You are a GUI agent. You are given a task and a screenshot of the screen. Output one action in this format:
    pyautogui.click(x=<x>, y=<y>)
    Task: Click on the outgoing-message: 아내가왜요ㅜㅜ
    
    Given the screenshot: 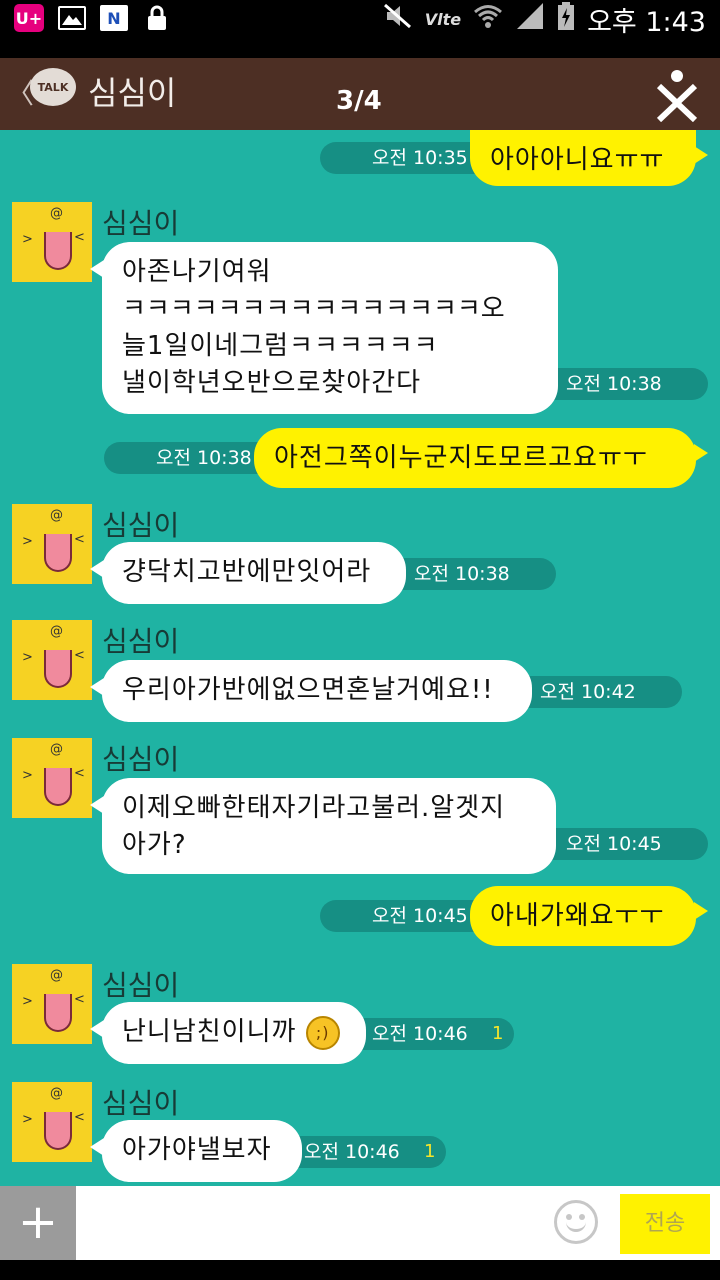 What is the action you would take?
    pyautogui.click(x=589, y=916)
    